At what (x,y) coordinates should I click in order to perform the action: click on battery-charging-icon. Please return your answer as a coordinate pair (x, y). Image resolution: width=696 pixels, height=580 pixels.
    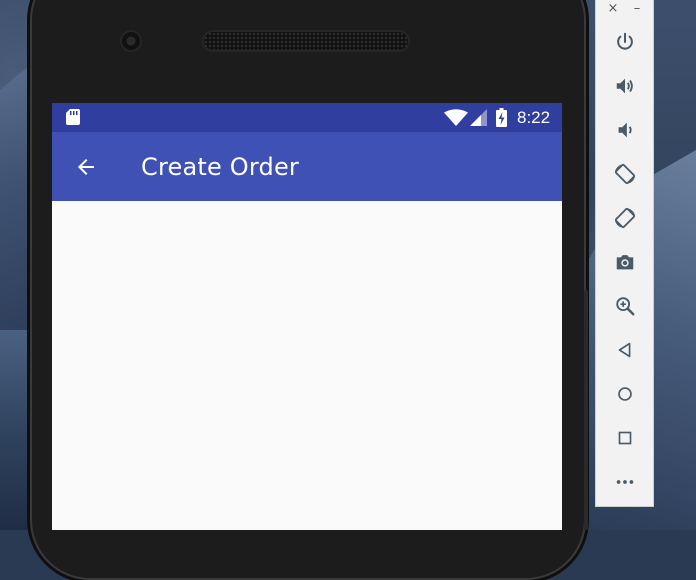
    Looking at the image, I should click on (501, 117).